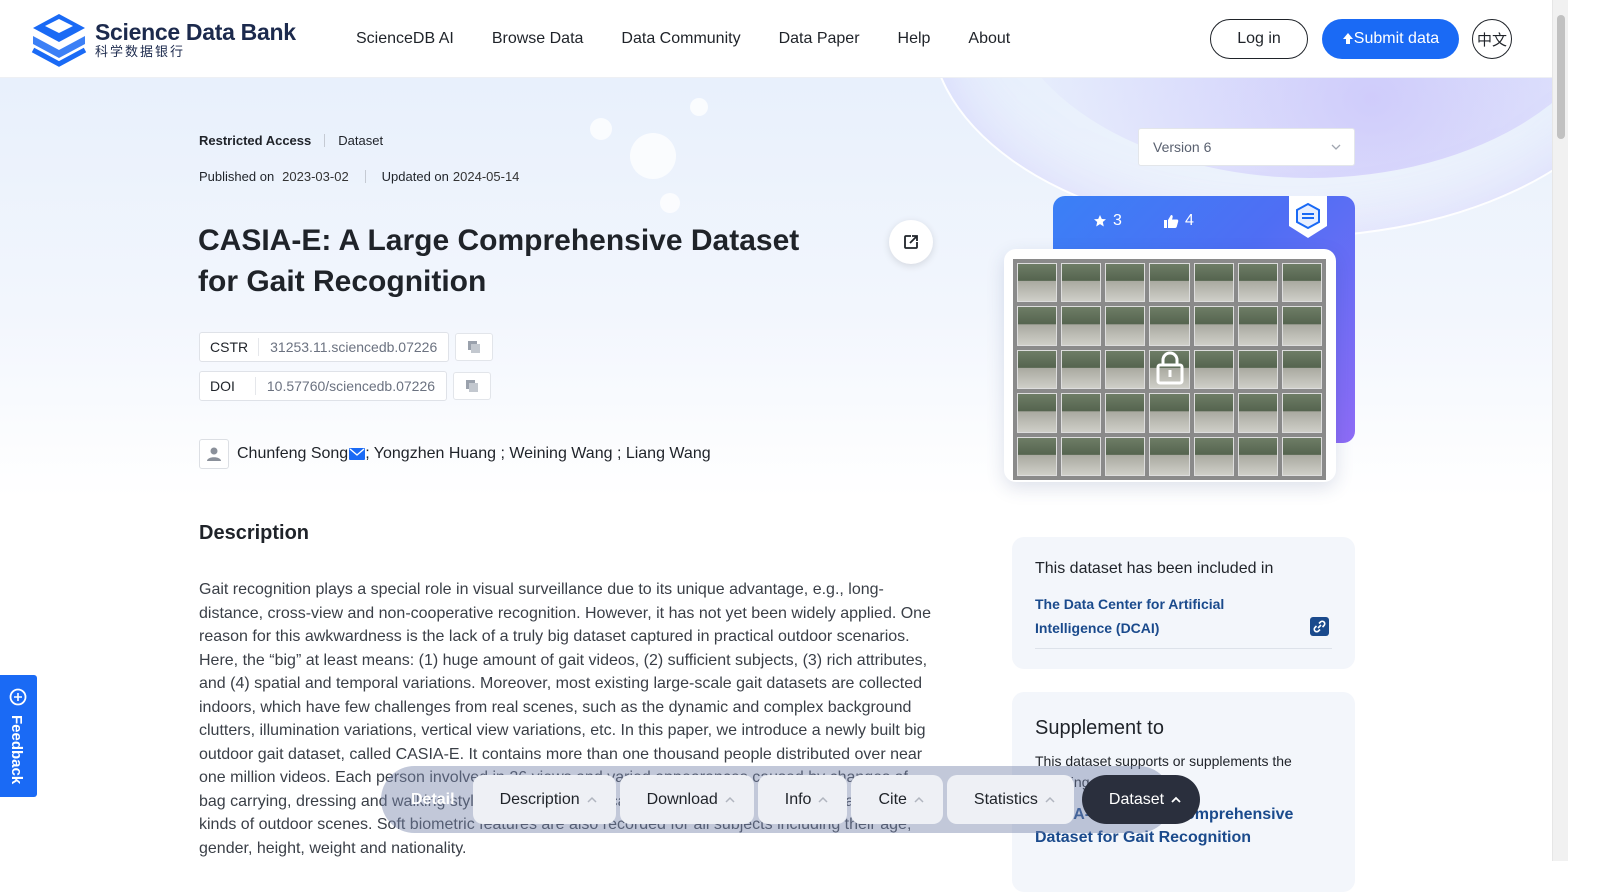 The image size is (1600, 892). Describe the element at coordinates (59, 40) in the screenshot. I see `logo-icon` at that location.